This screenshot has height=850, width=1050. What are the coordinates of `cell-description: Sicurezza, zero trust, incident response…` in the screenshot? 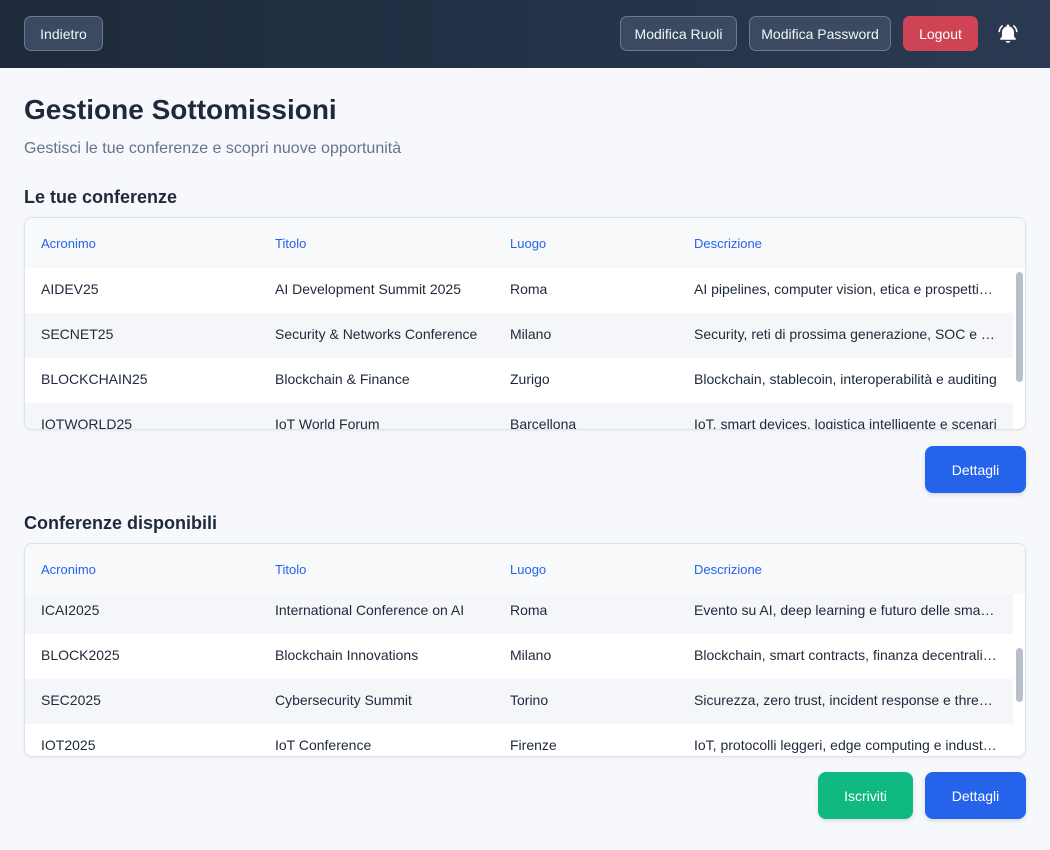 It's located at (846, 700).